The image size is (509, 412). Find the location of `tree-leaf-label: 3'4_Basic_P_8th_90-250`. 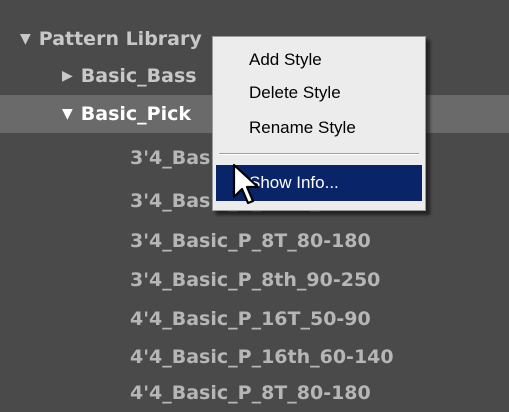

tree-leaf-label: 3'4_Basic_P_8th_90-250 is located at coordinates (255, 280).